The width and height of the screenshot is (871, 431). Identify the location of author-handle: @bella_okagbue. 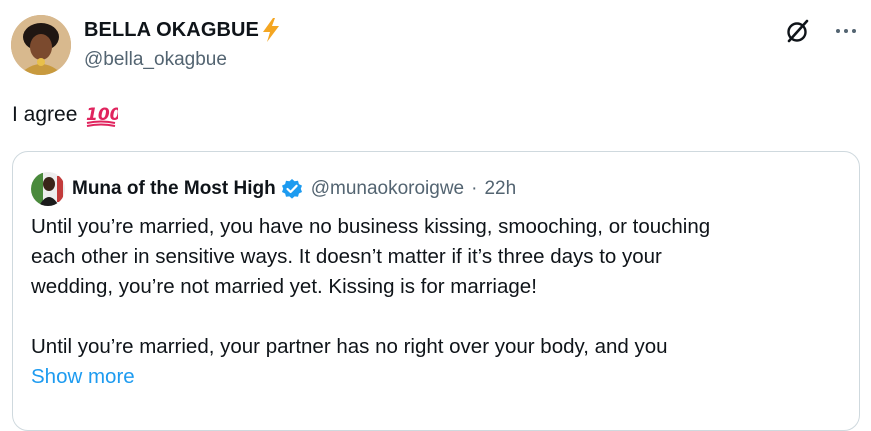
(155, 60).